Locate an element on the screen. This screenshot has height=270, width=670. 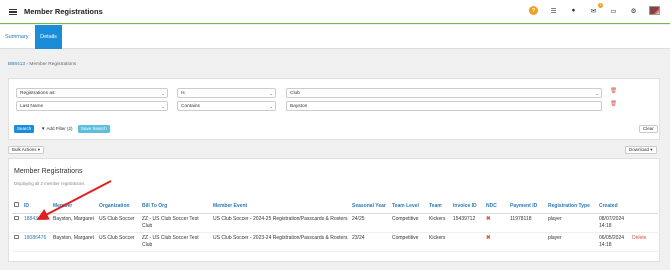
column-header-created: Created is located at coordinates (613, 207).